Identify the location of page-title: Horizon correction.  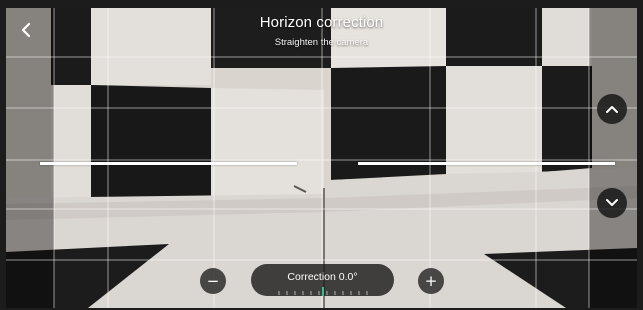
(321, 22).